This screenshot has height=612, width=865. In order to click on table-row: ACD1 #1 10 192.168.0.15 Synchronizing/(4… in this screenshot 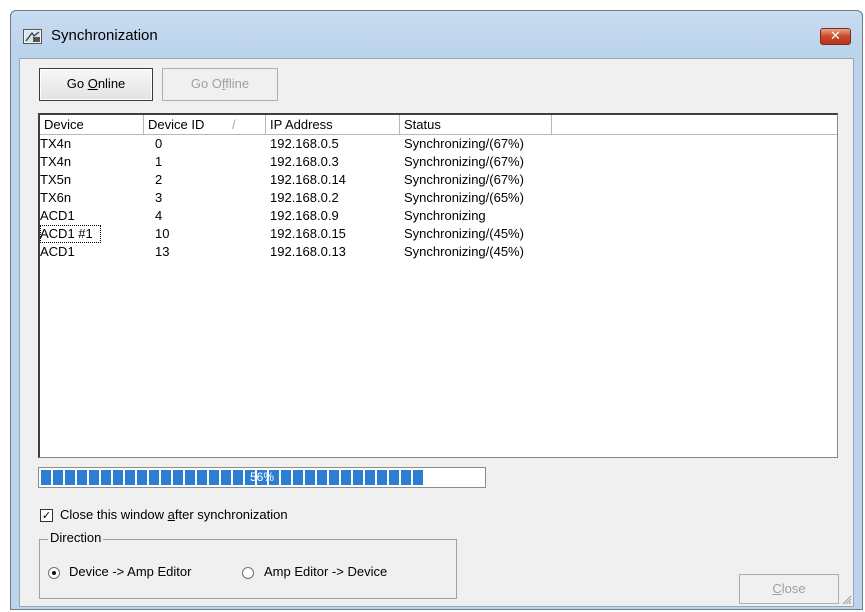, I will do `click(438, 234)`.